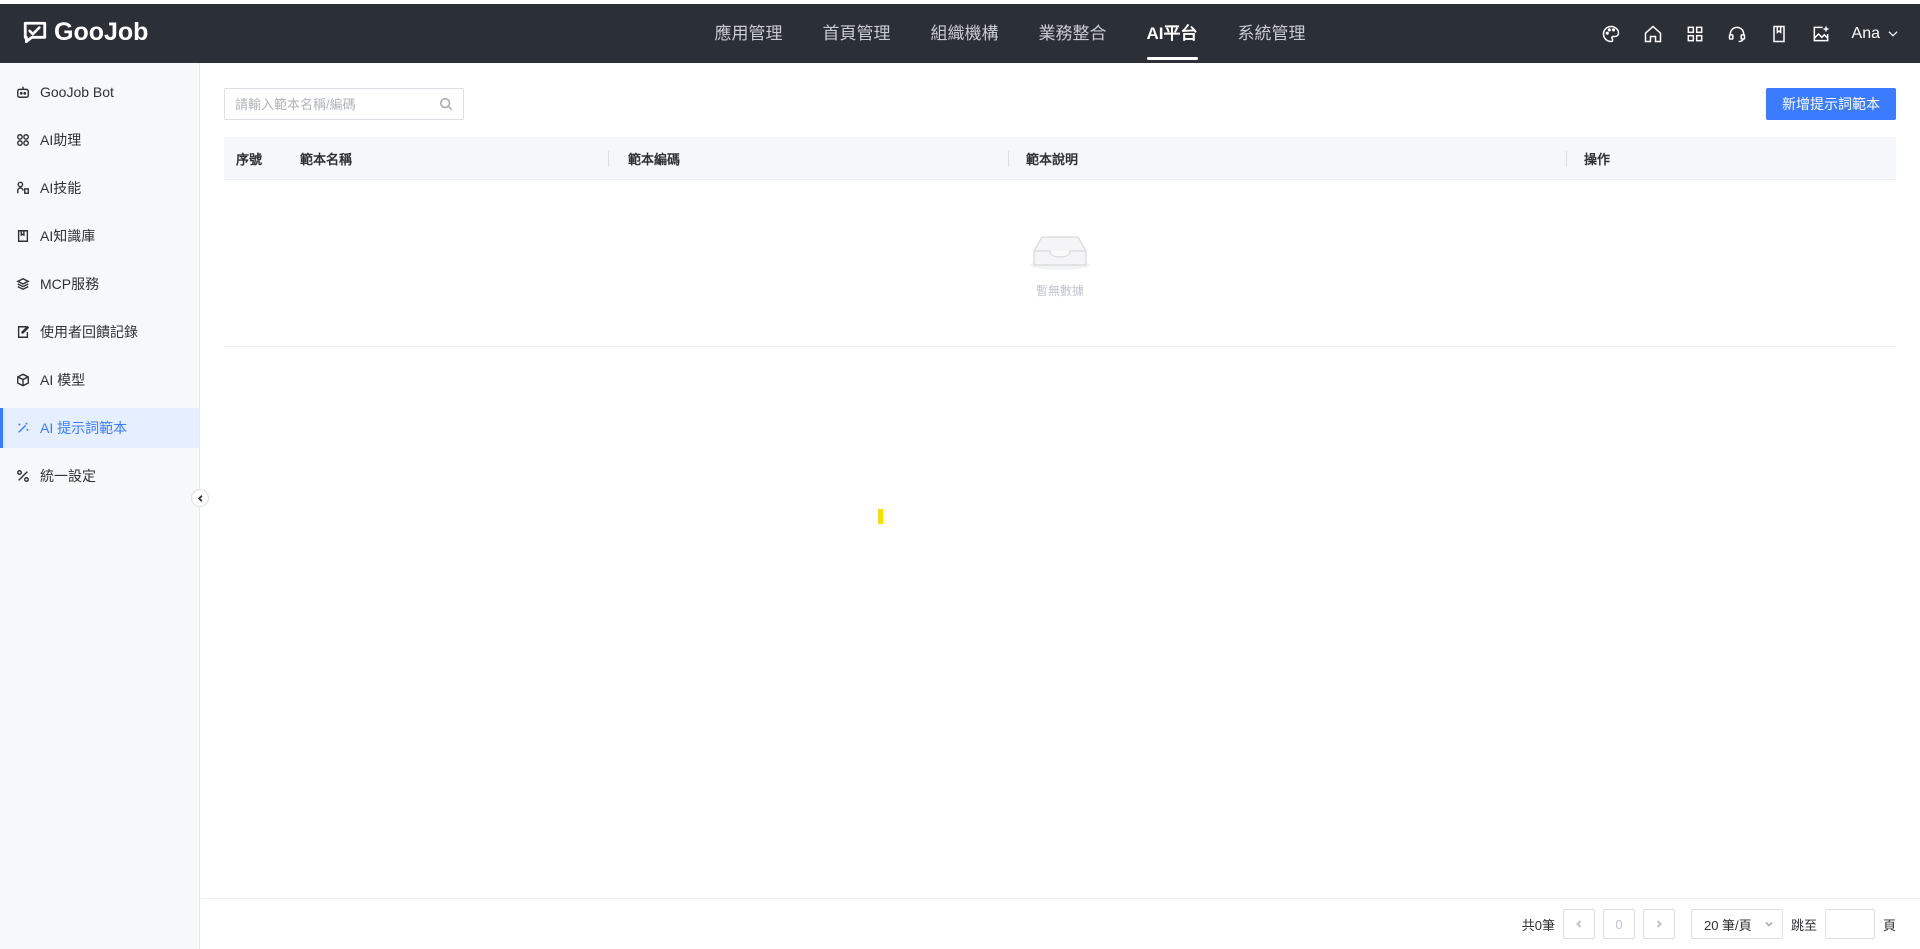 The image size is (1920, 949). I want to click on current-page: 0, so click(1618, 924).